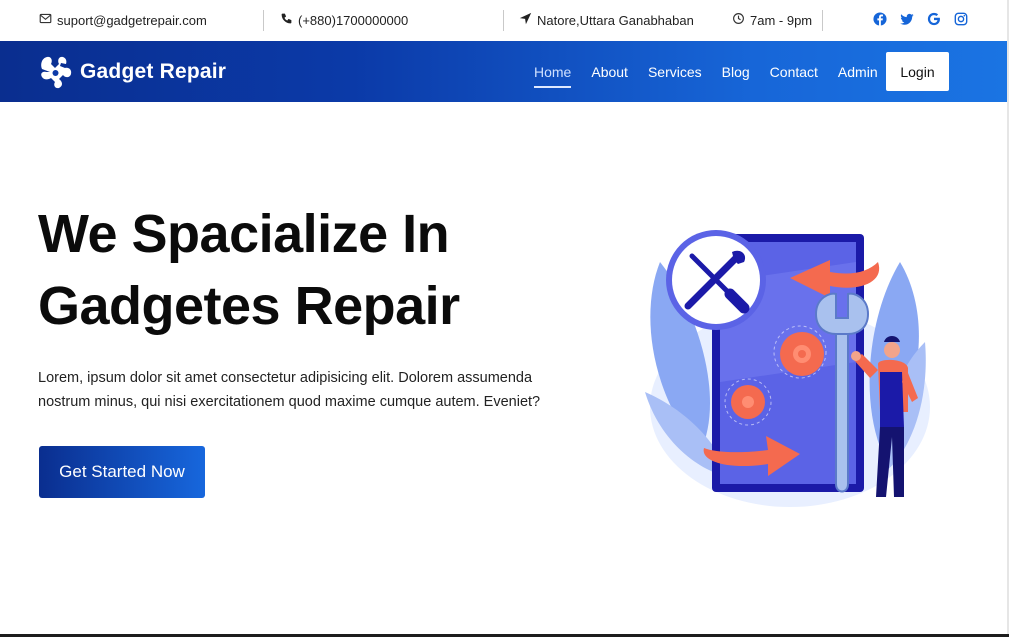  Describe the element at coordinates (716, 71) in the screenshot. I see `nav-menu: Home About Services Blog Contact Admin` at that location.